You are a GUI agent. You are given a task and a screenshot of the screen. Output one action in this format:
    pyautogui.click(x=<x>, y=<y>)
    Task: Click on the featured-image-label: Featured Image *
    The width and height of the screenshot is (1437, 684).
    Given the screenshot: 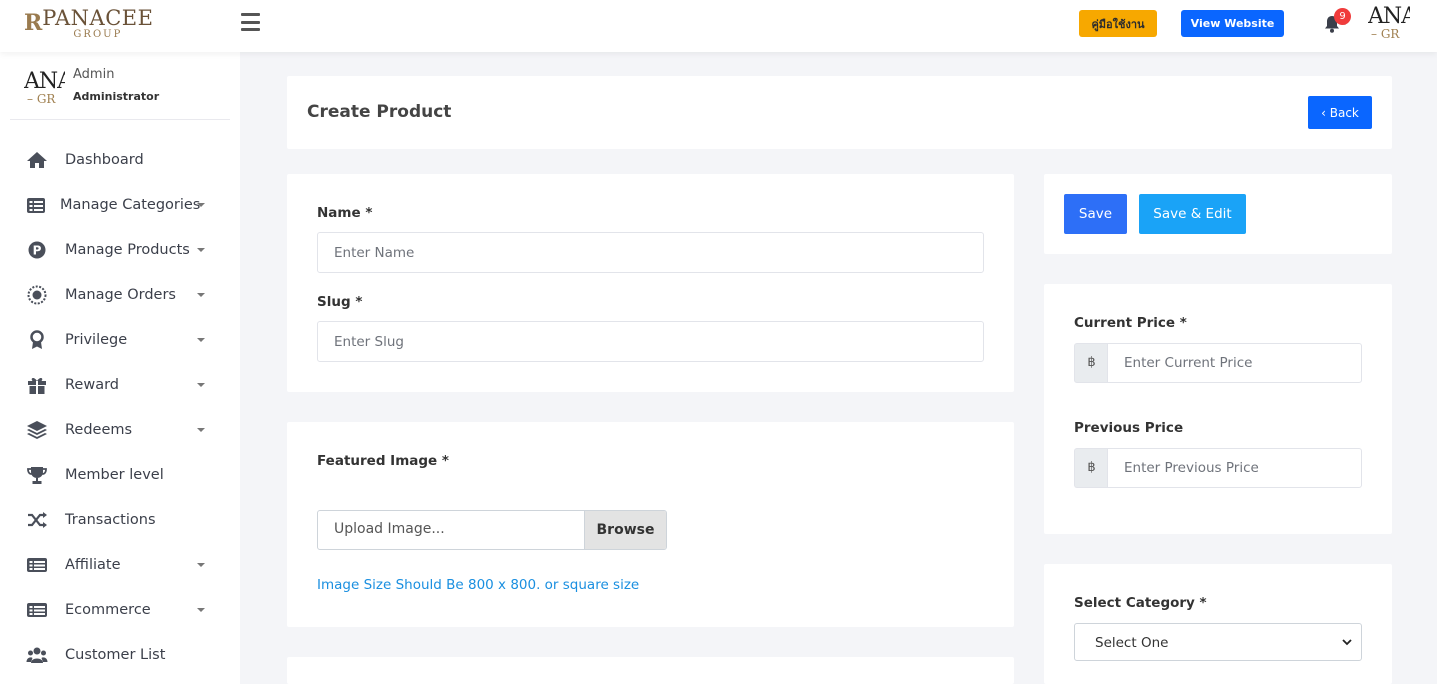 What is the action you would take?
    pyautogui.click(x=383, y=461)
    